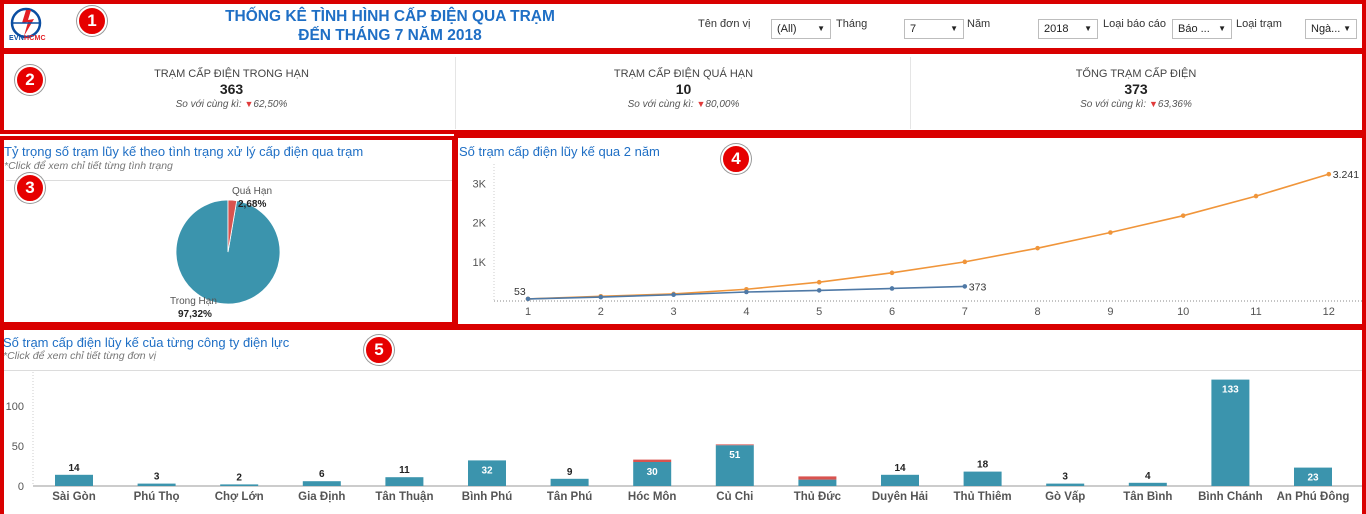  I want to click on annotation-badge-1: 1, so click(92, 21).